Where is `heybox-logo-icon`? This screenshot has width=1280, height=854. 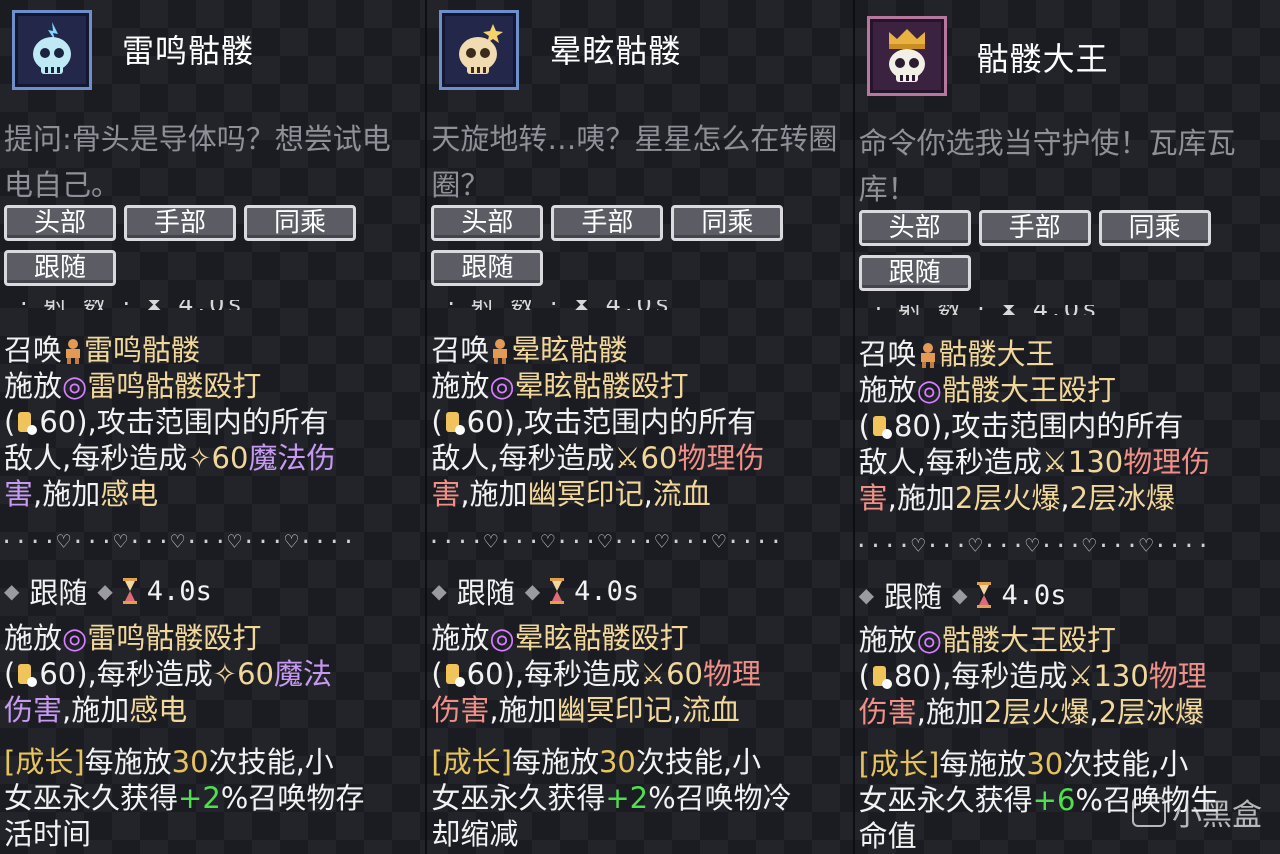
heybox-logo-icon is located at coordinates (1148, 812).